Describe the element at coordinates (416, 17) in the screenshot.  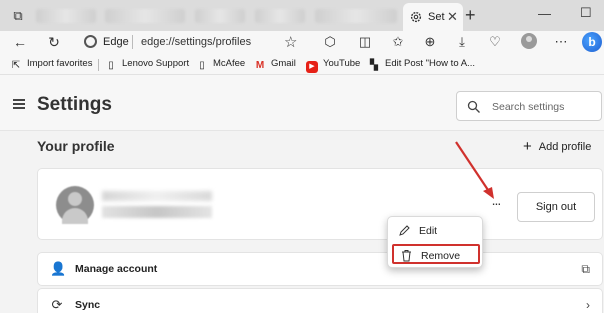
I see `gear-icon` at that location.